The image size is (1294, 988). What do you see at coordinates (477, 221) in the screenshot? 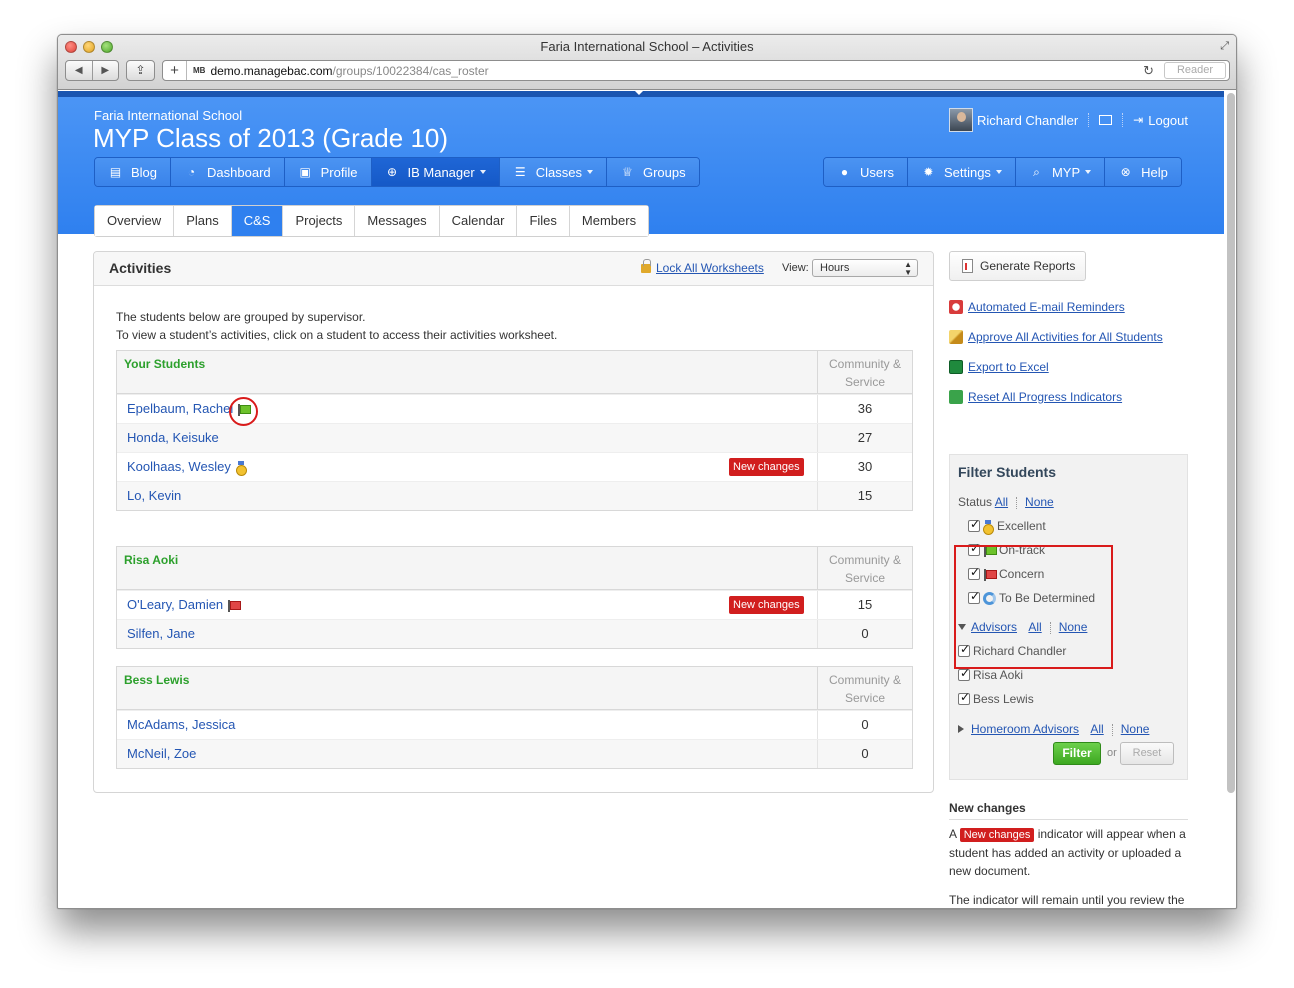
I see `tab-calendar: Calendar` at bounding box center [477, 221].